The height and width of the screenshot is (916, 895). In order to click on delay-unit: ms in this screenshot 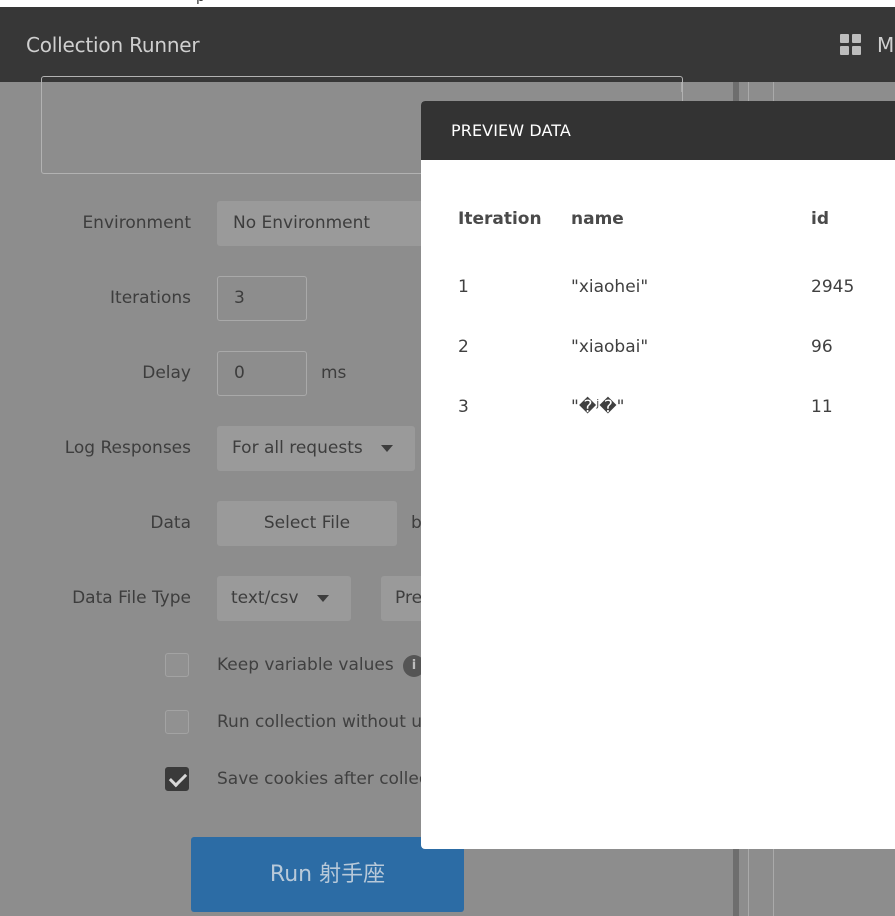, I will do `click(334, 373)`.